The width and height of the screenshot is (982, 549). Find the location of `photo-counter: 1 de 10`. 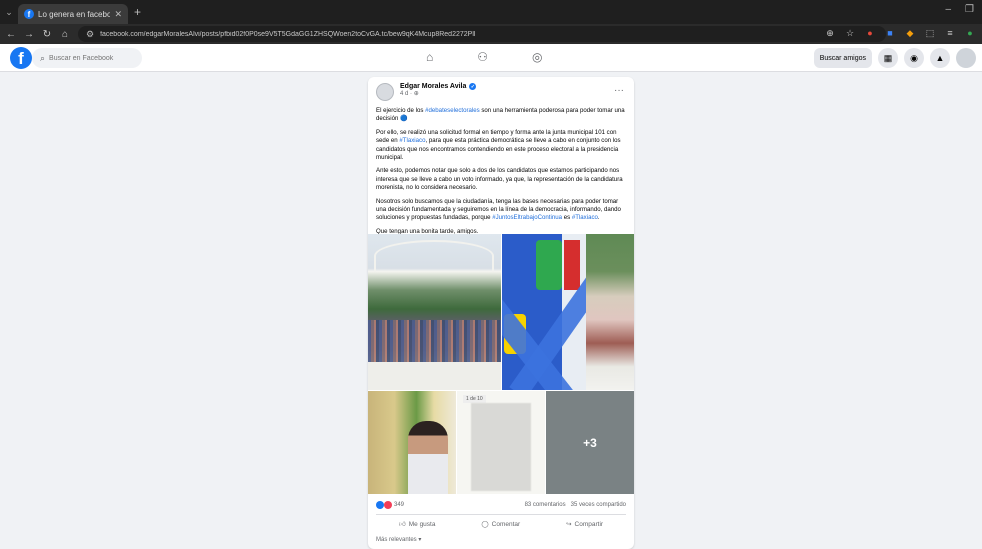

photo-counter: 1 de 10 is located at coordinates (474, 399).